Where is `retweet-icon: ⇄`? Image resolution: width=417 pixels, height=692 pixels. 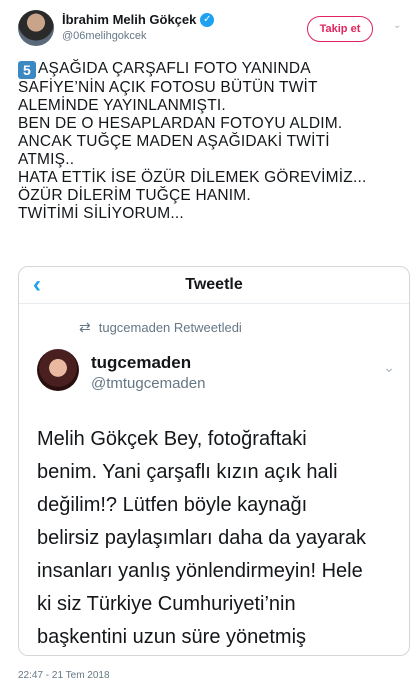 retweet-icon: ⇄ is located at coordinates (85, 327).